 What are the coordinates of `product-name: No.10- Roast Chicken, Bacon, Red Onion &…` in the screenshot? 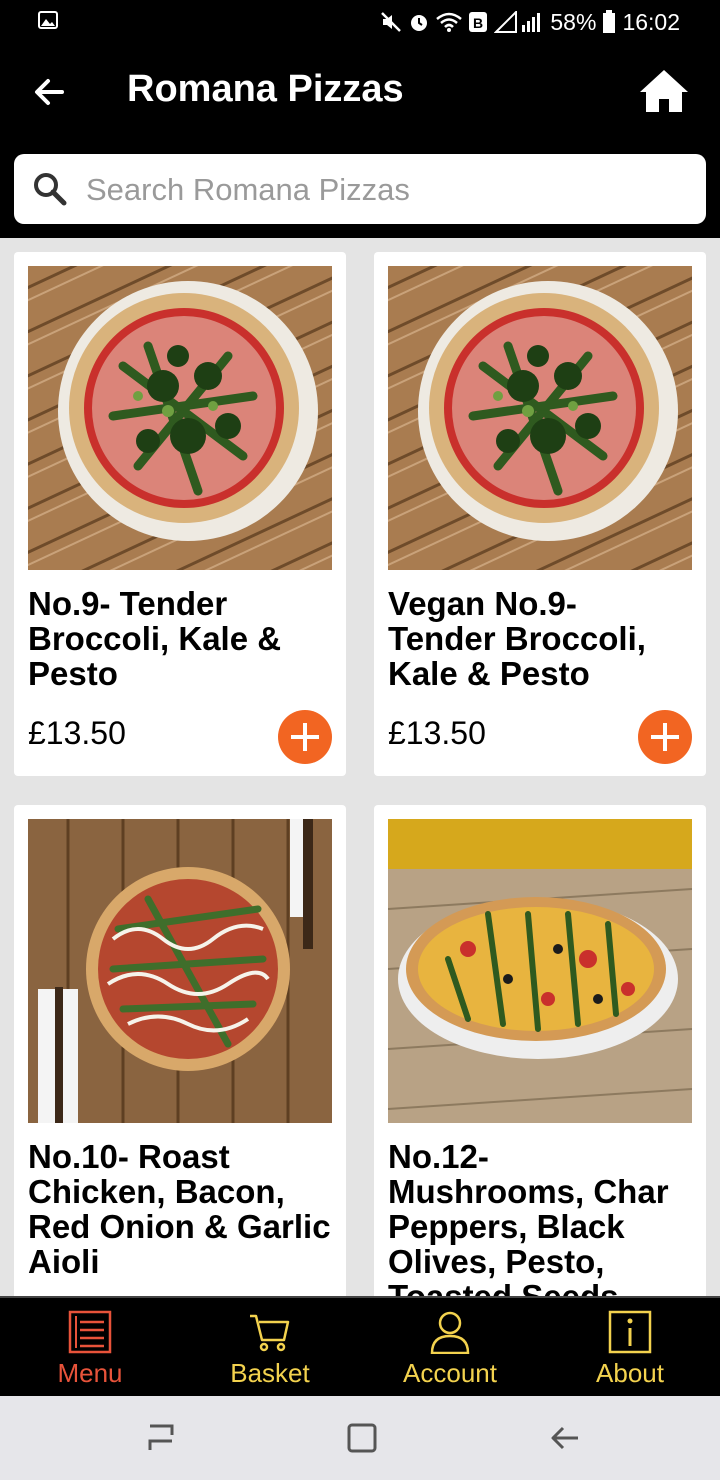 It's located at (179, 1209).